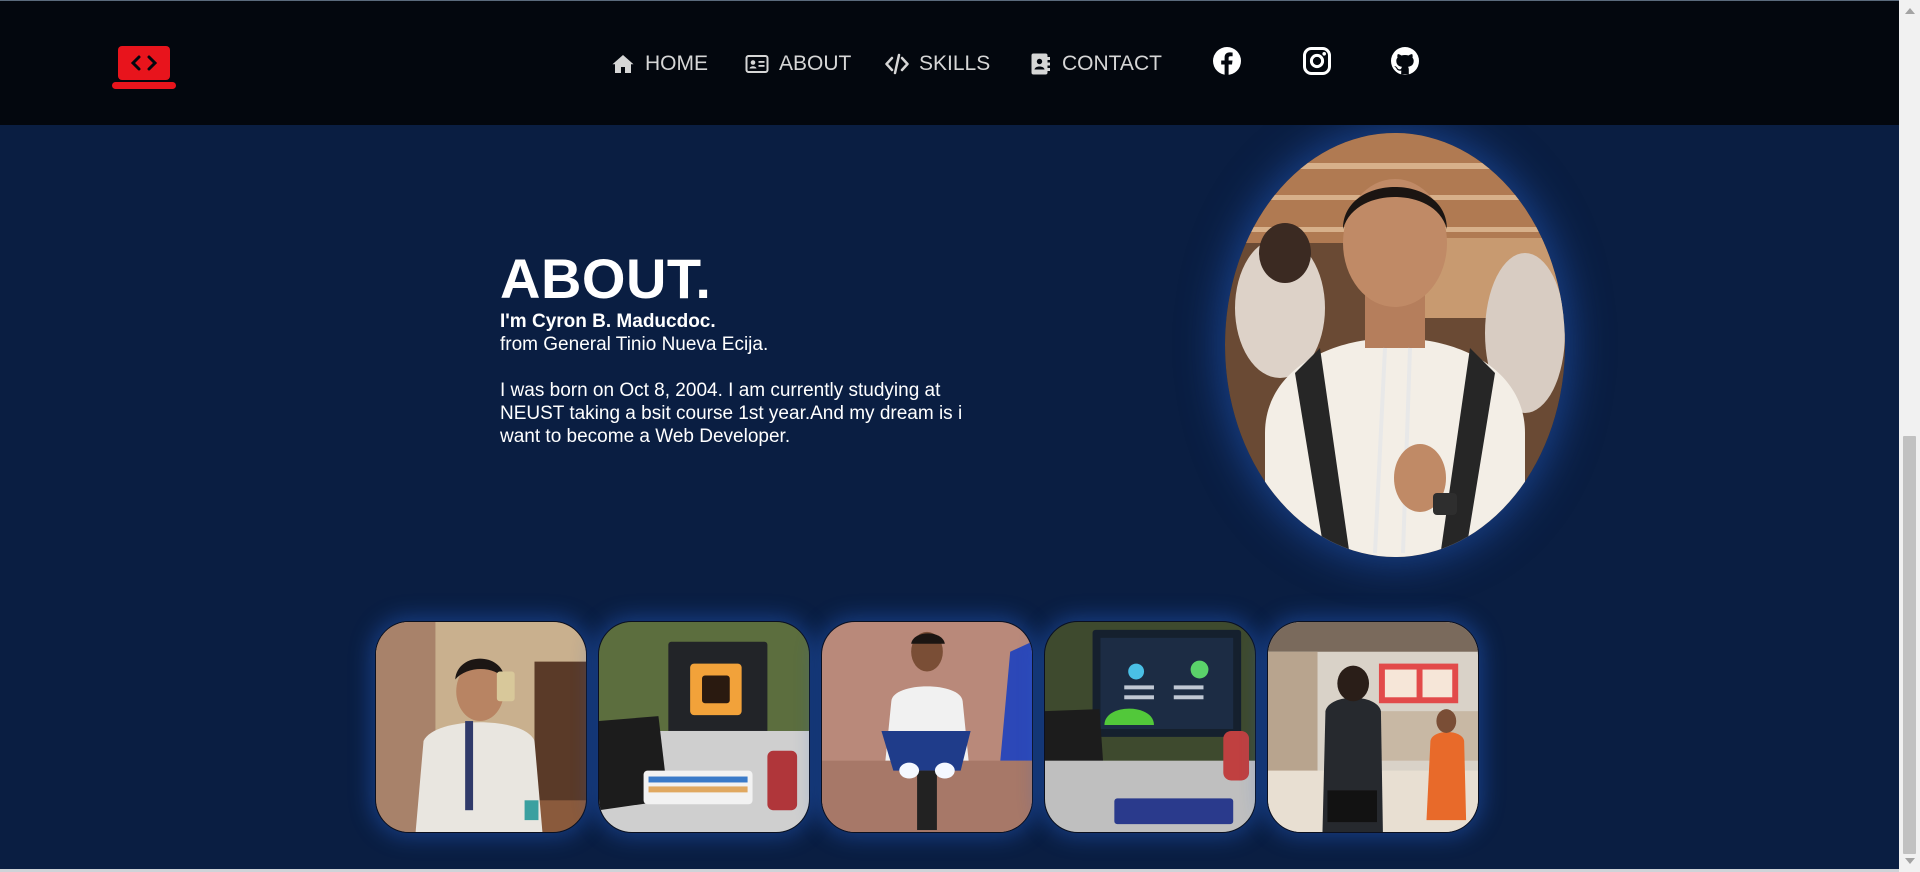 The height and width of the screenshot is (872, 1920). I want to click on nav-skills-label: SKILLS, so click(955, 63).